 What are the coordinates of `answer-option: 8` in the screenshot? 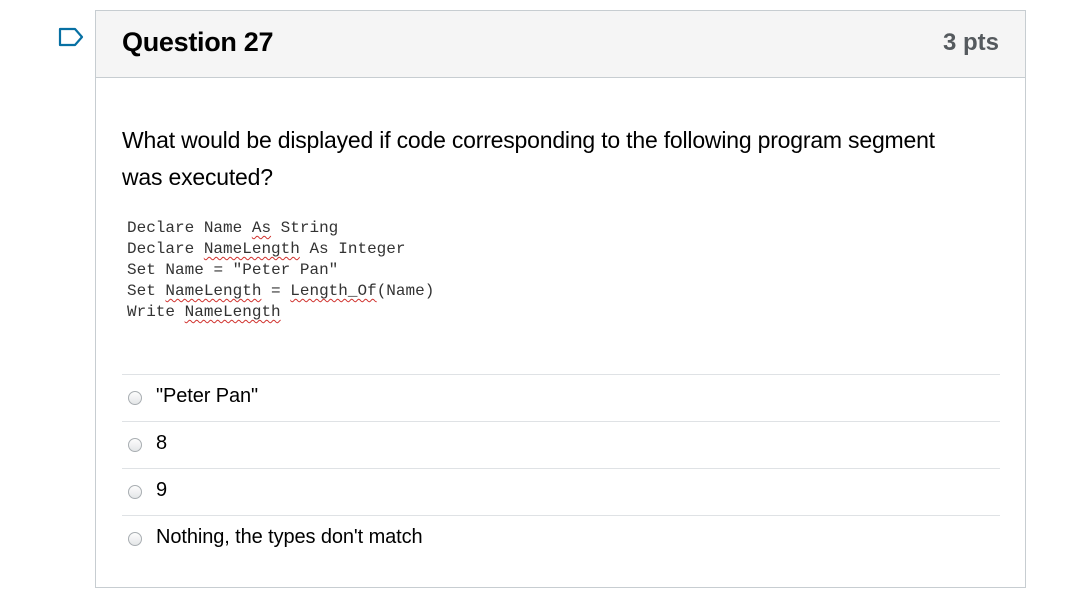 It's located at (561, 444).